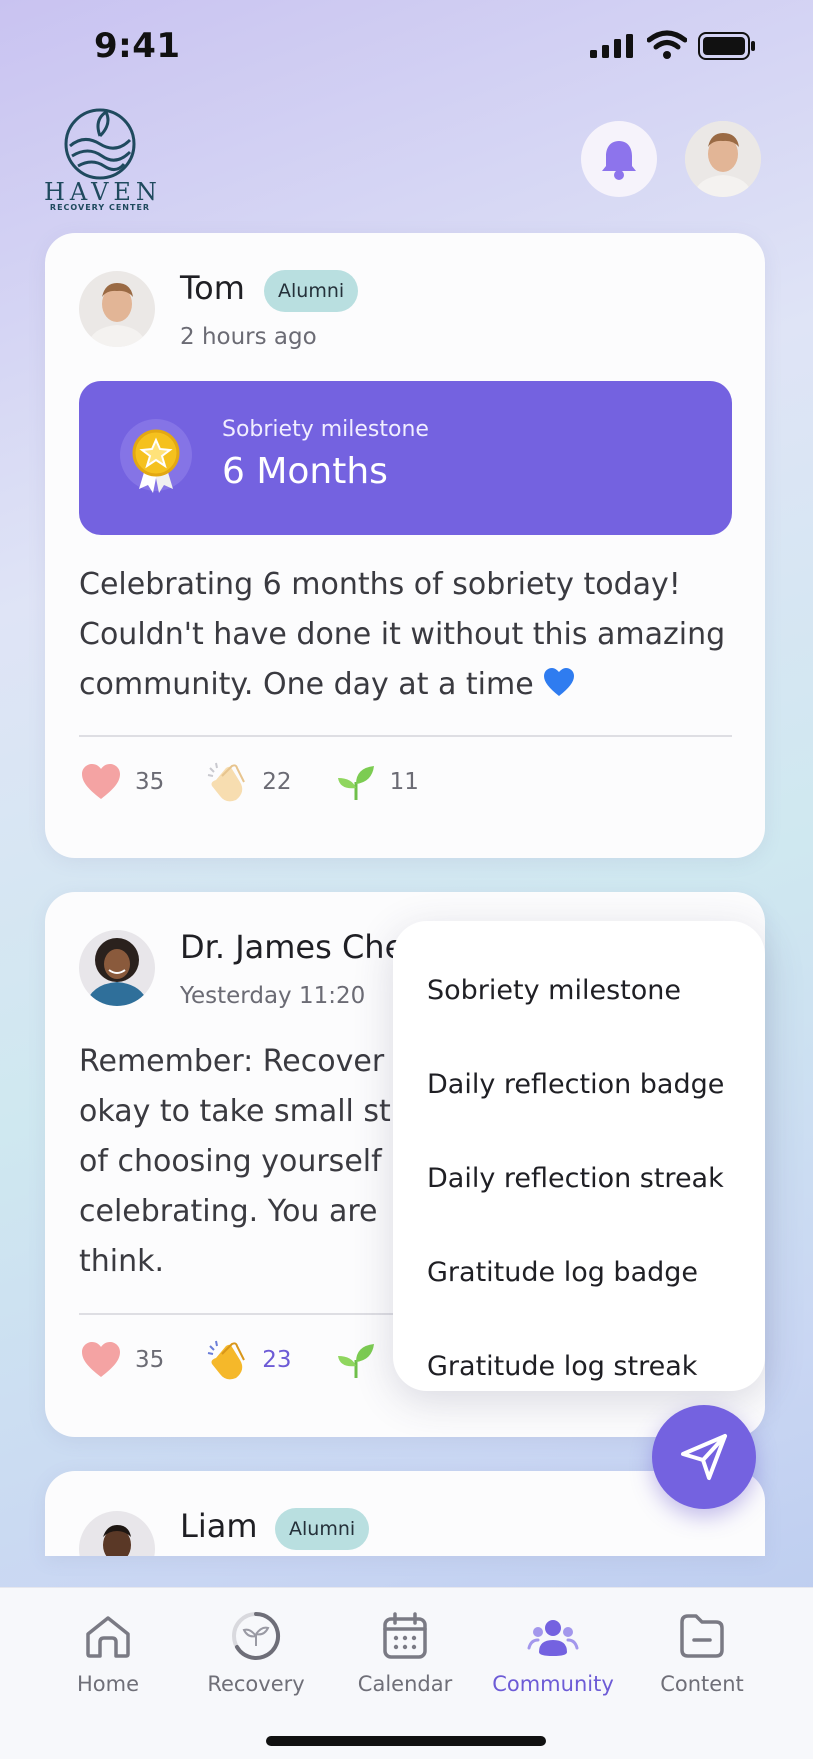 This screenshot has width=813, height=1759. I want to click on nav-calendar: Calendar, so click(405, 1653).